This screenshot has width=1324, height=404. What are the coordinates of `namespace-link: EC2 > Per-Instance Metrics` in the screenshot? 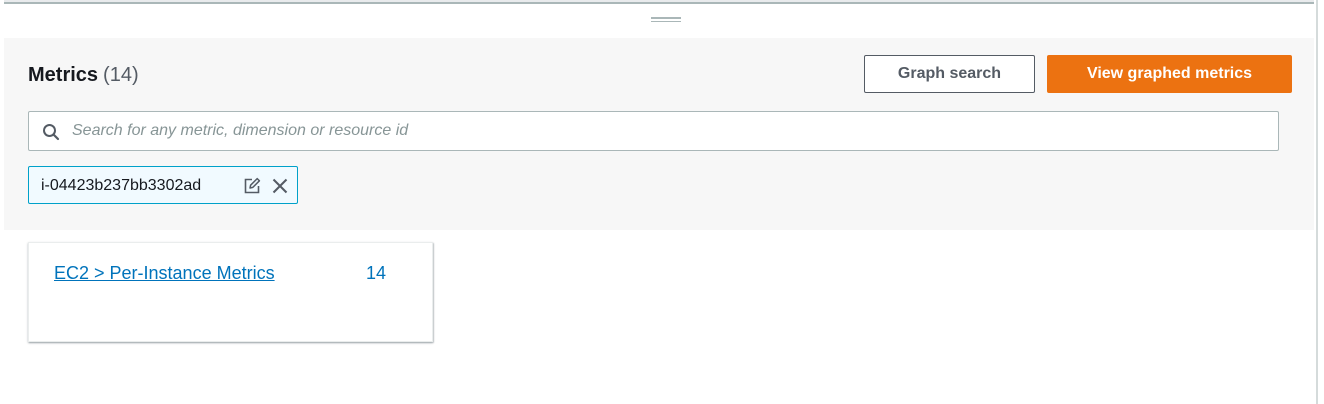 It's located at (164, 273).